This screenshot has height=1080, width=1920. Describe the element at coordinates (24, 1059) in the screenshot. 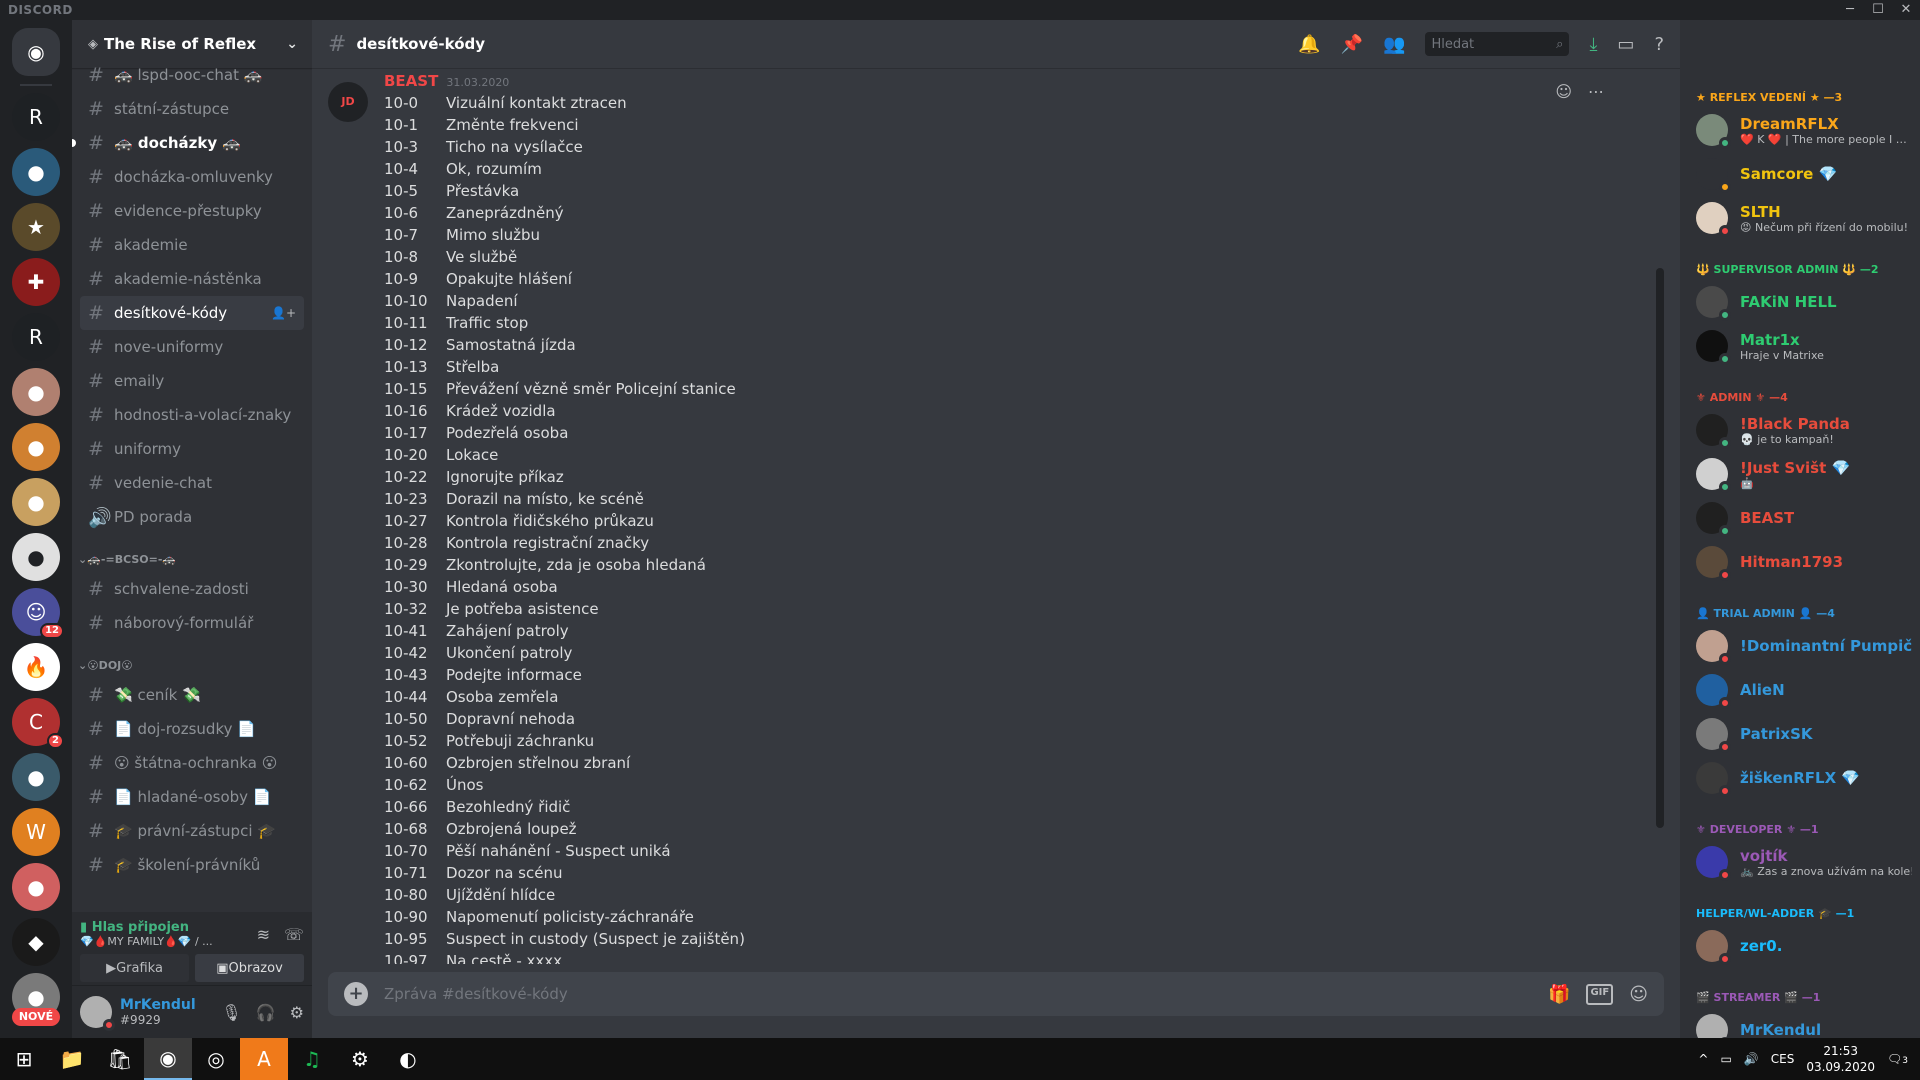

I see `start-icon: ⊞` at that location.